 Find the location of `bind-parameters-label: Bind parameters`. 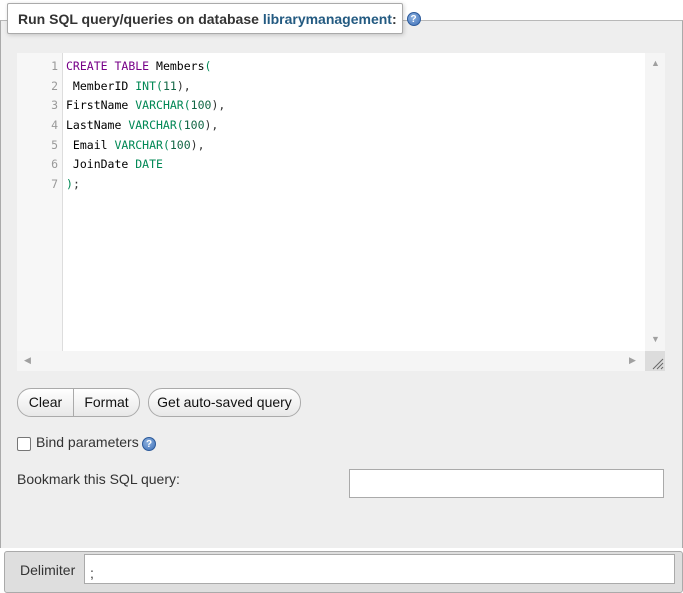

bind-parameters-label: Bind parameters is located at coordinates (87, 442).